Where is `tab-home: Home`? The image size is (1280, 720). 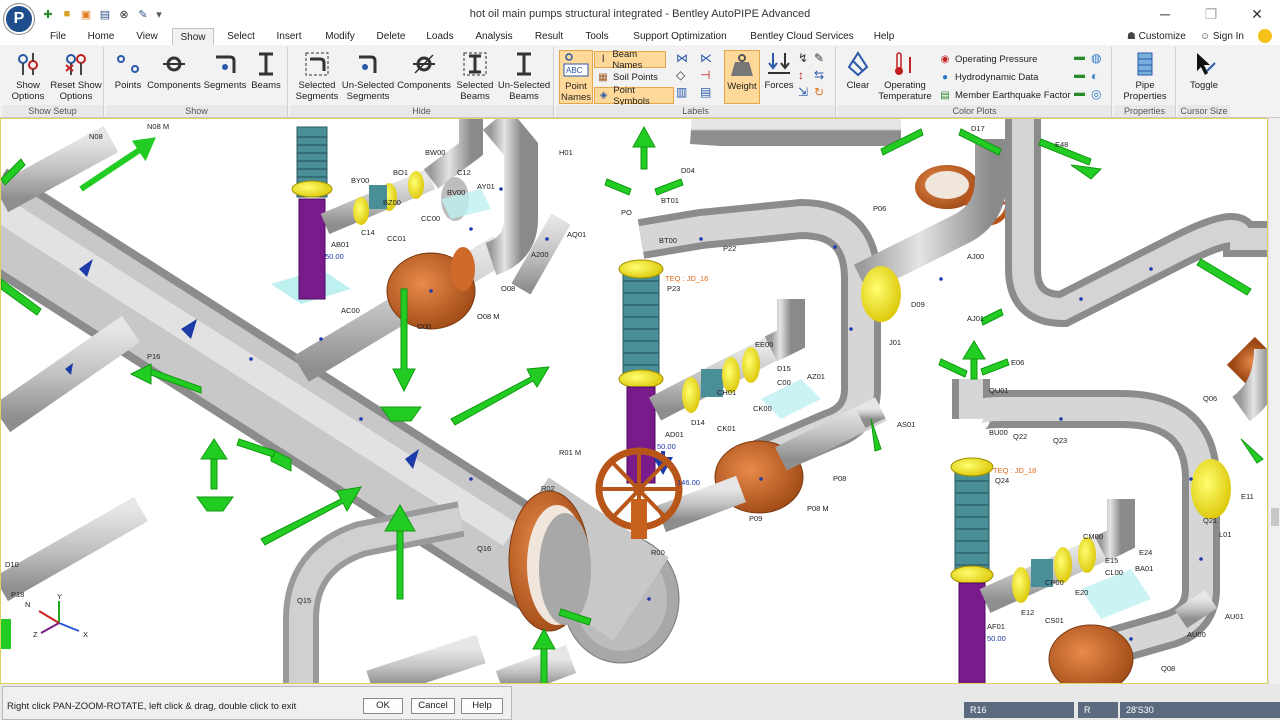 tab-home: Home is located at coordinates (101, 36).